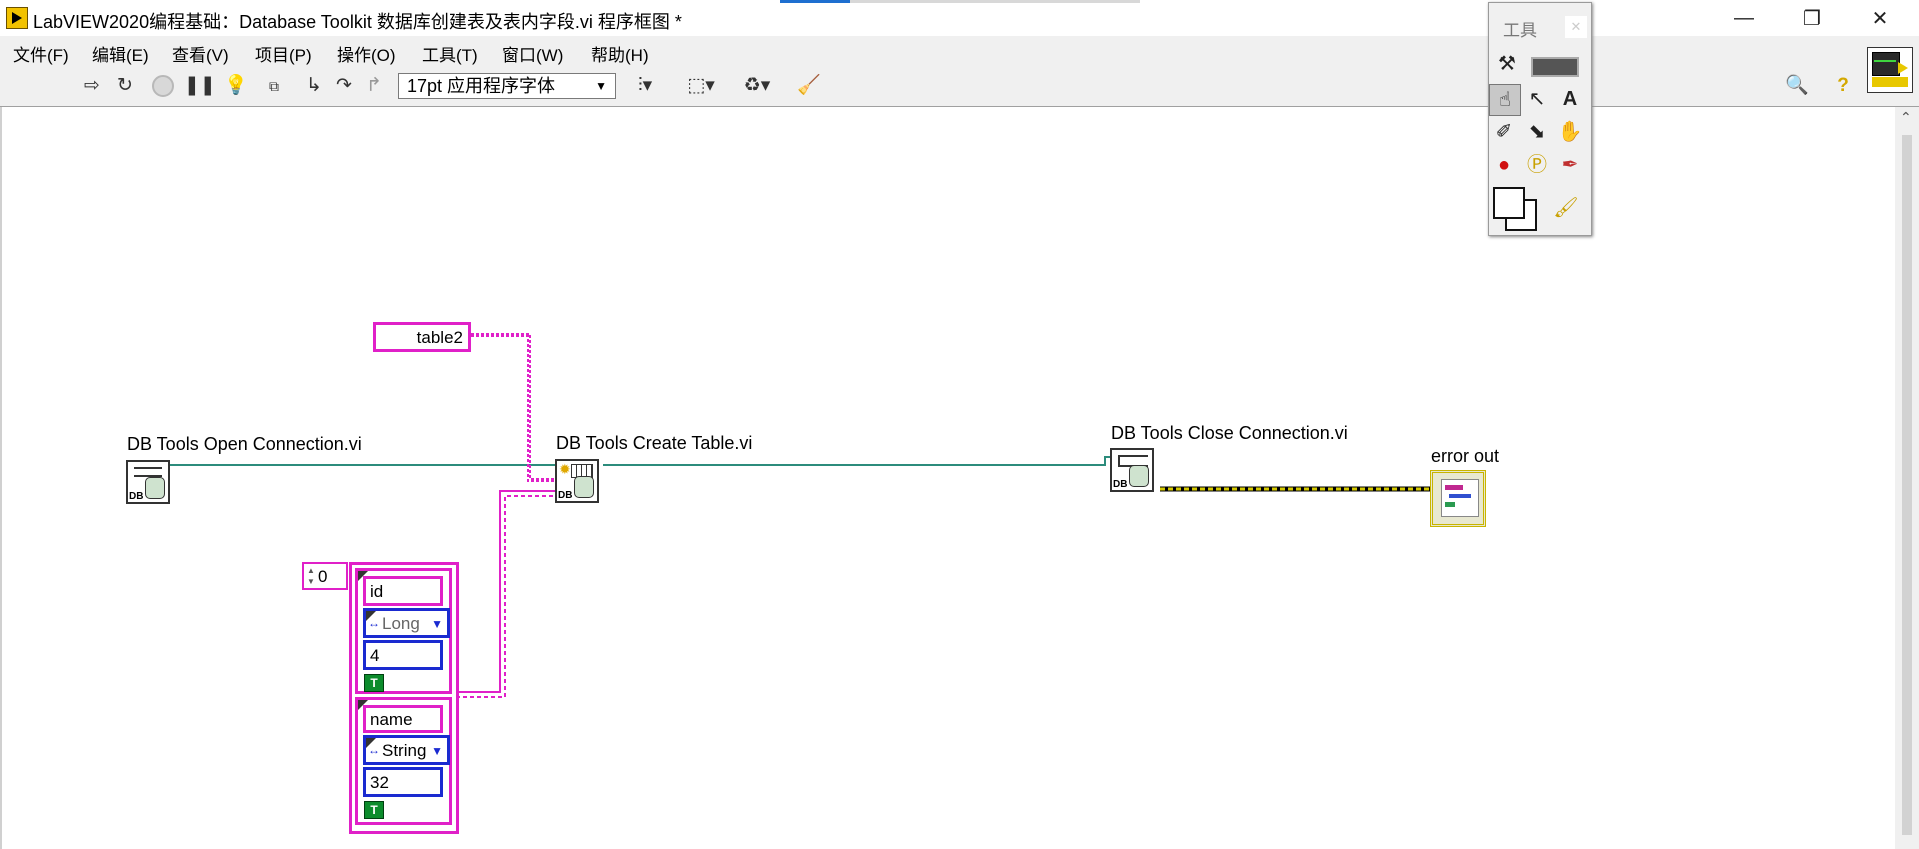 The height and width of the screenshot is (849, 1919). I want to click on distribute-icon: ⬚▾, so click(701, 86).